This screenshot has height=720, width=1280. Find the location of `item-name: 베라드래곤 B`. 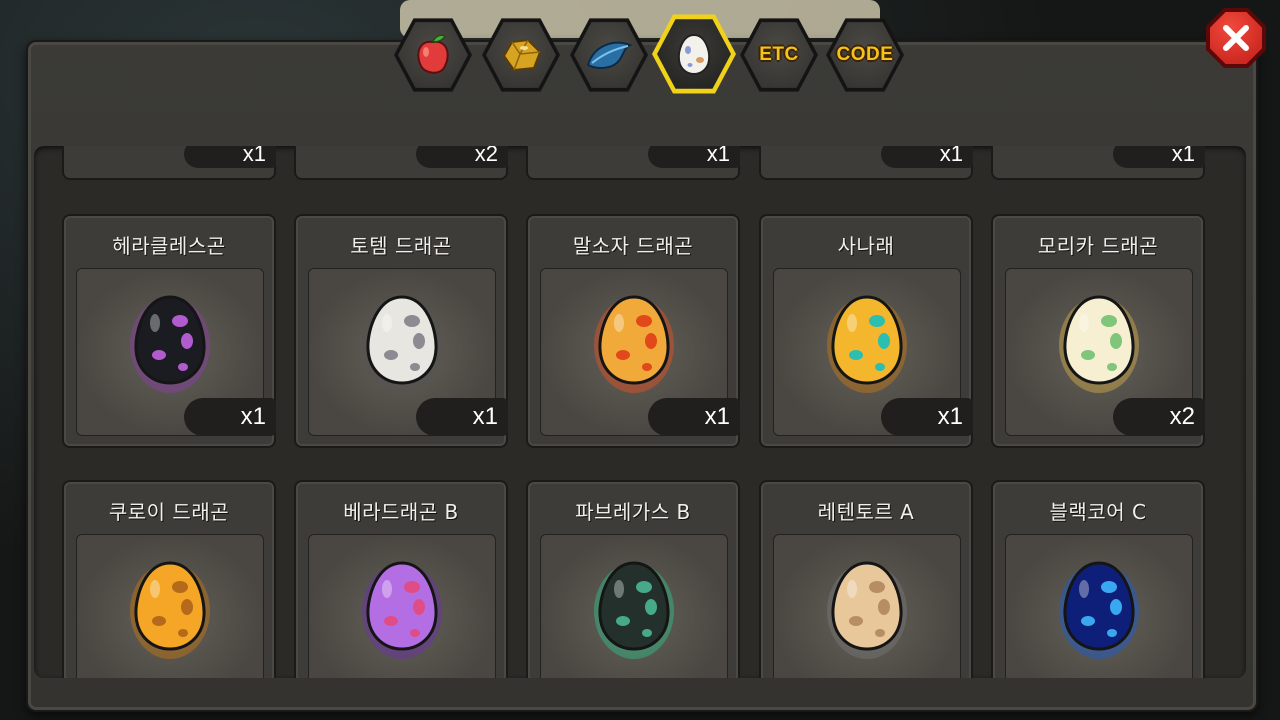

item-name: 베라드래곤 B is located at coordinates (401, 512).